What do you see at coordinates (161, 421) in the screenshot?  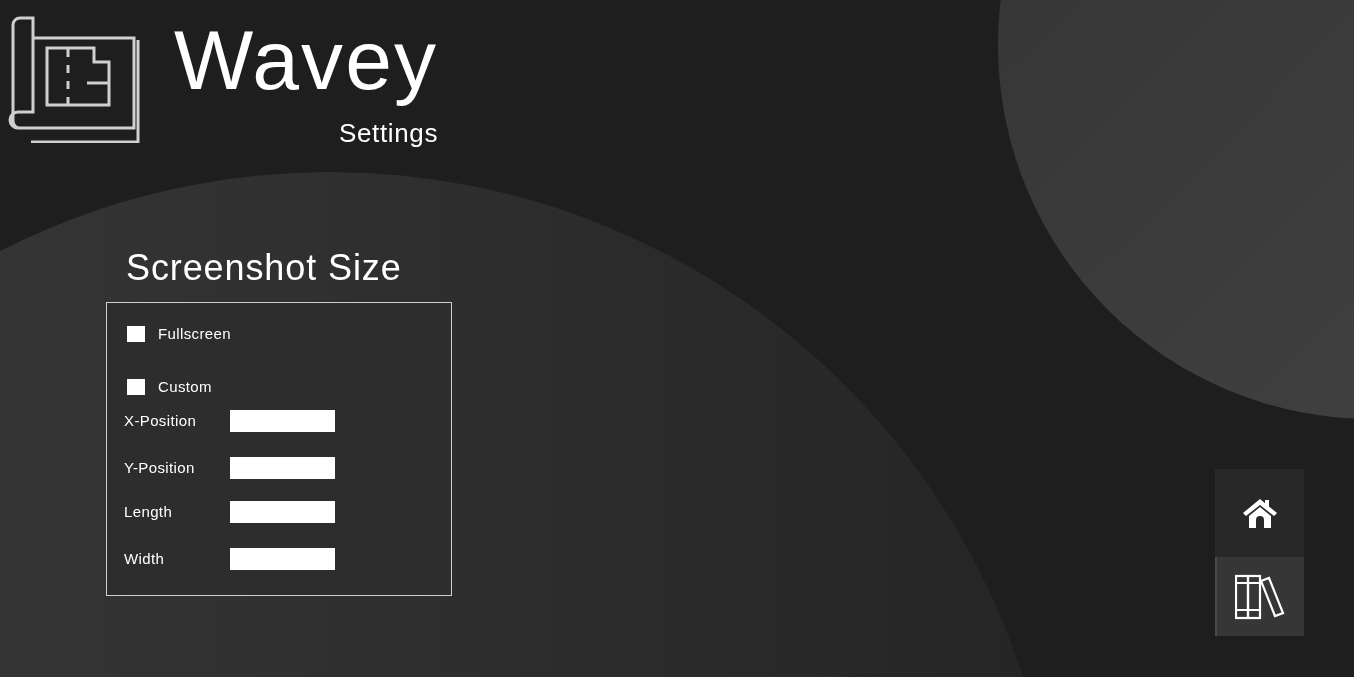 I see `field-label: X-Position` at bounding box center [161, 421].